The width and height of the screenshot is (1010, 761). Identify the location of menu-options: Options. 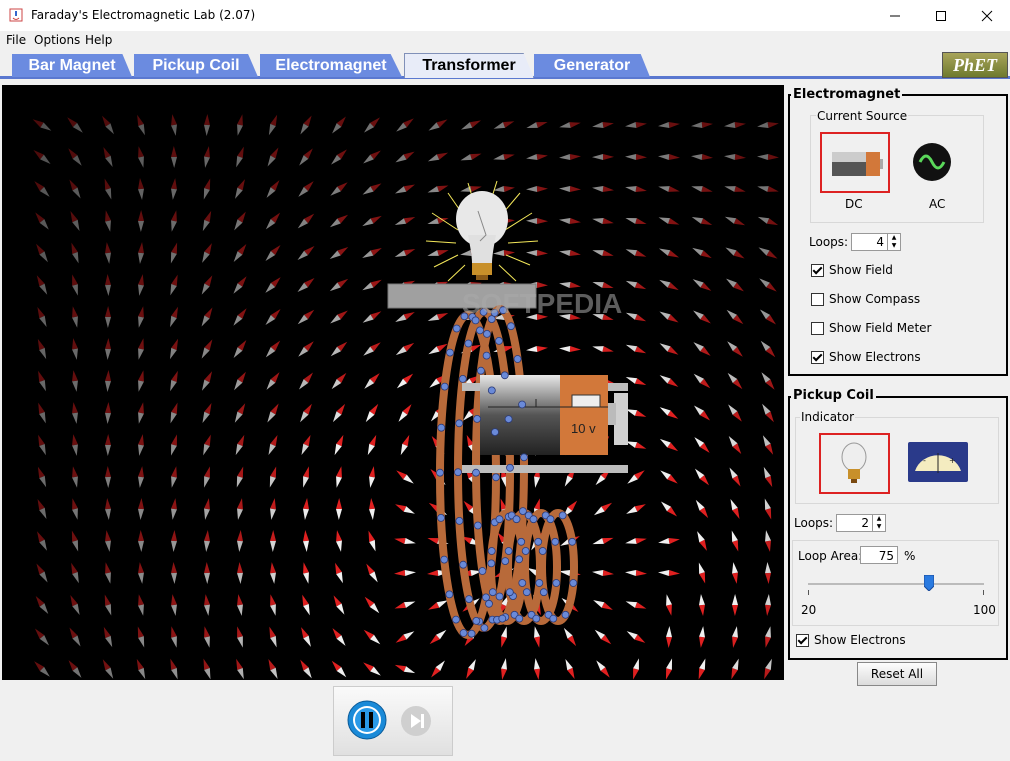
(57, 40).